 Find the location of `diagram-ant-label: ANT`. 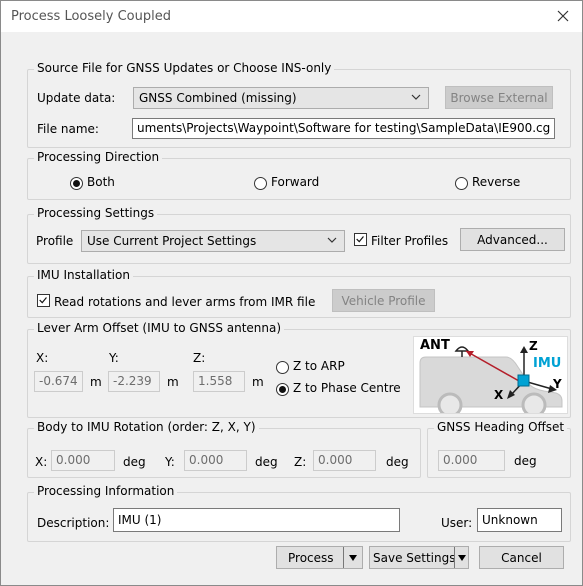

diagram-ant-label: ANT is located at coordinates (435, 345).